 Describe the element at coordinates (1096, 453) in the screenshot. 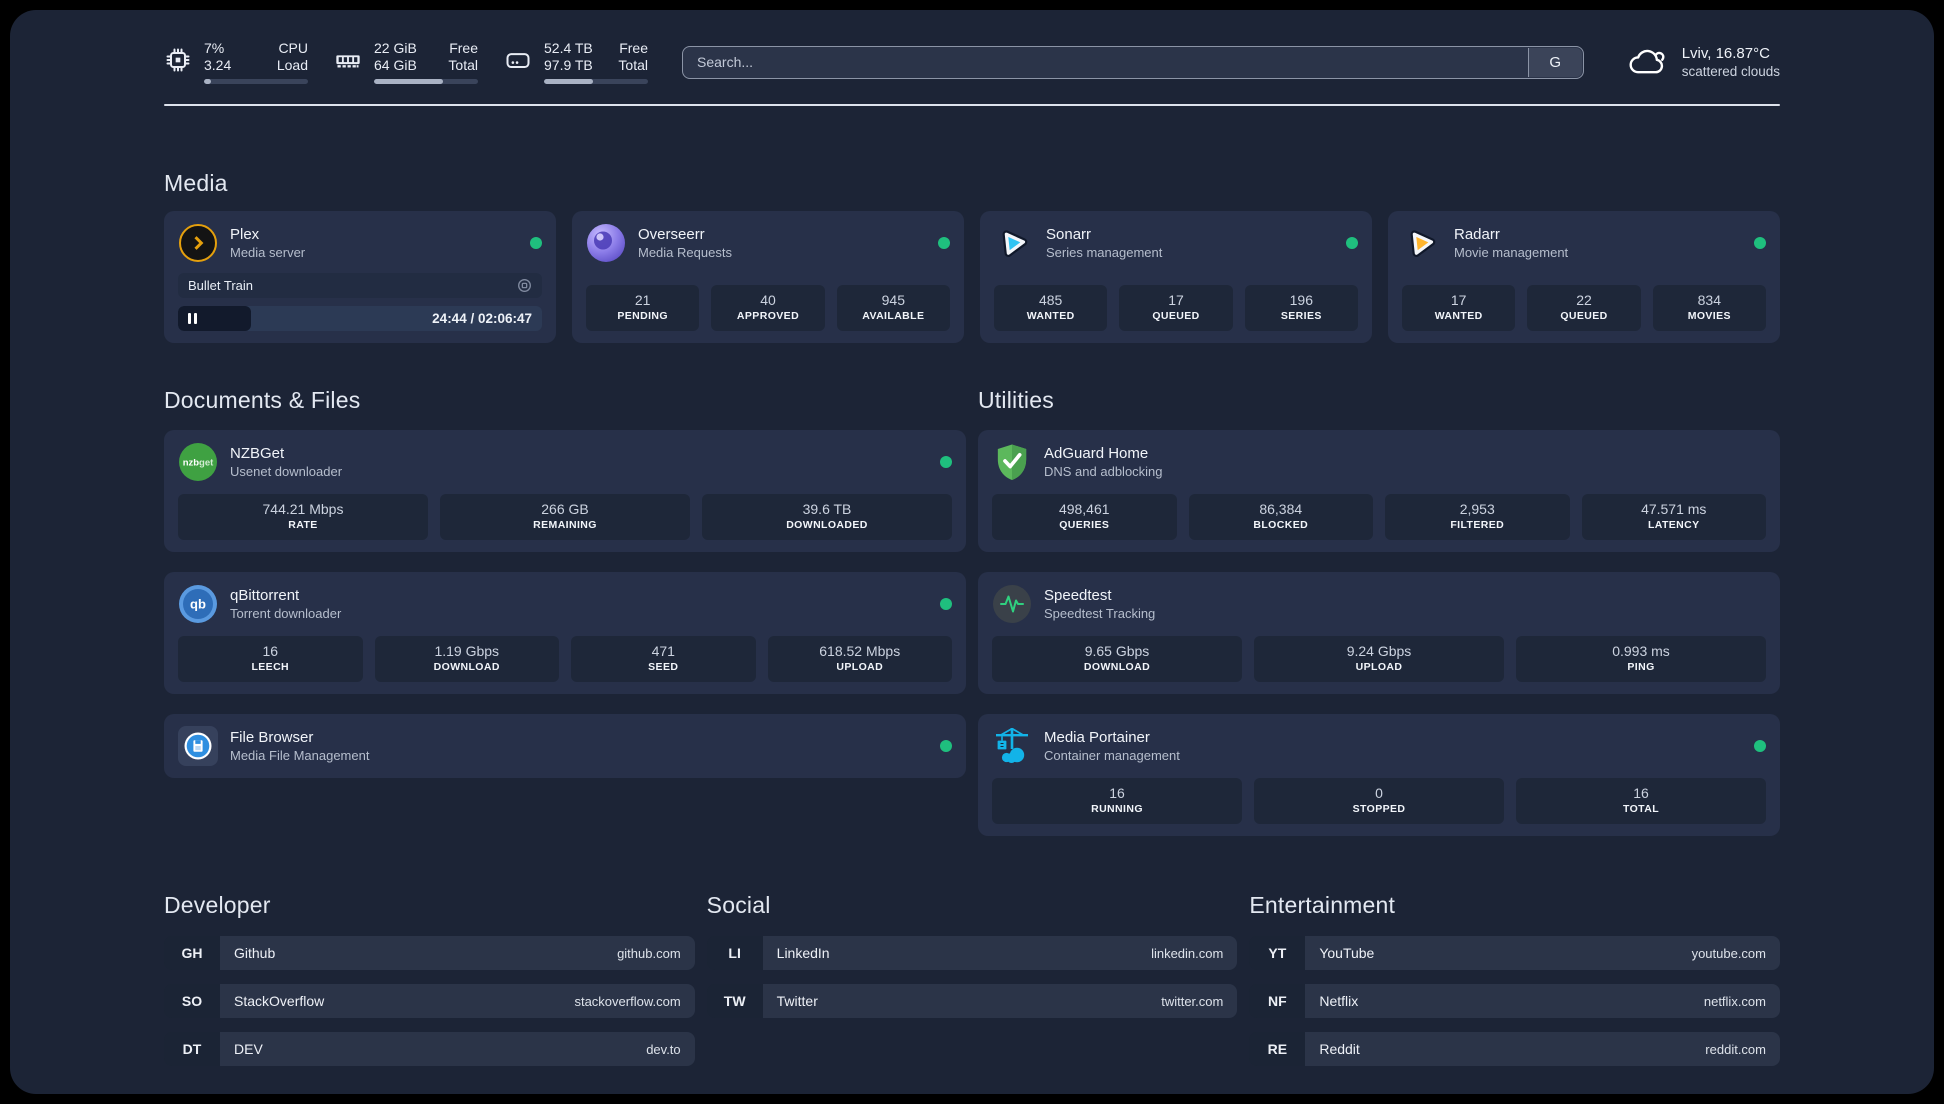

I see `app-title: AdGuard Home` at that location.